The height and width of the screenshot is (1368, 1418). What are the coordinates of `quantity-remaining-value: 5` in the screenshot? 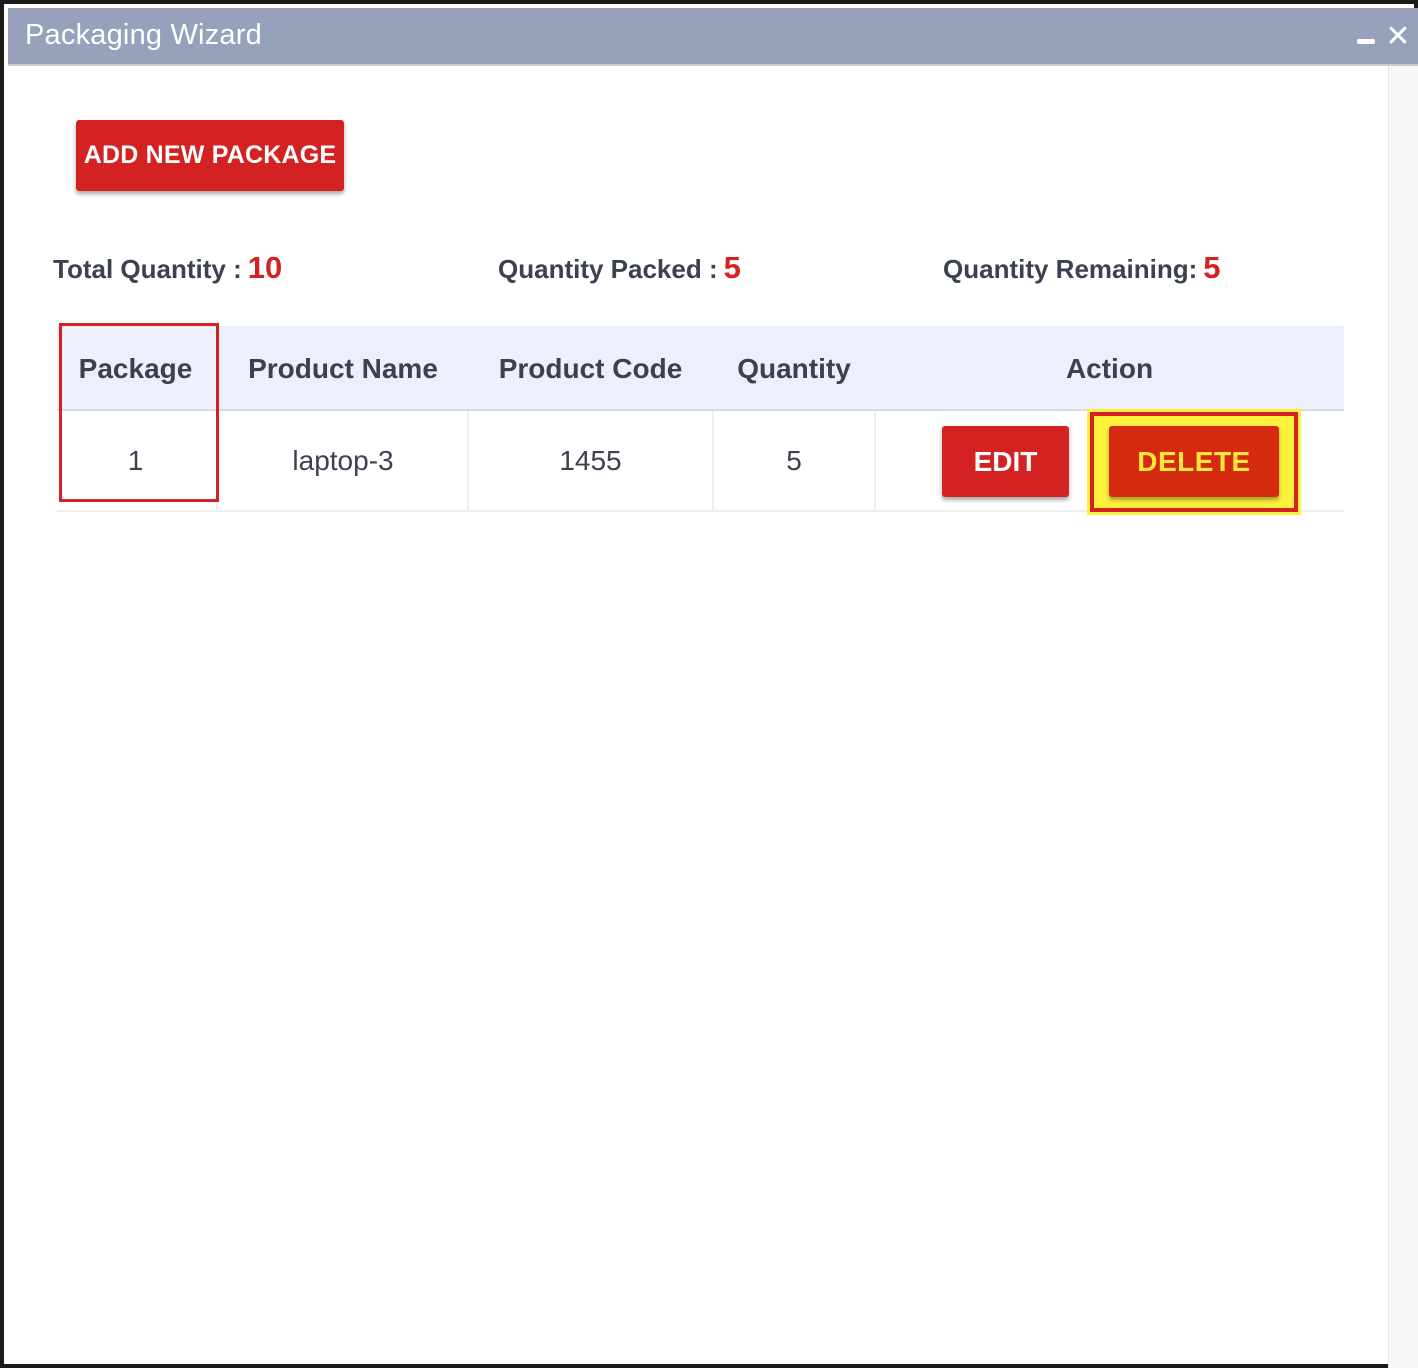 It's located at (1212, 267).